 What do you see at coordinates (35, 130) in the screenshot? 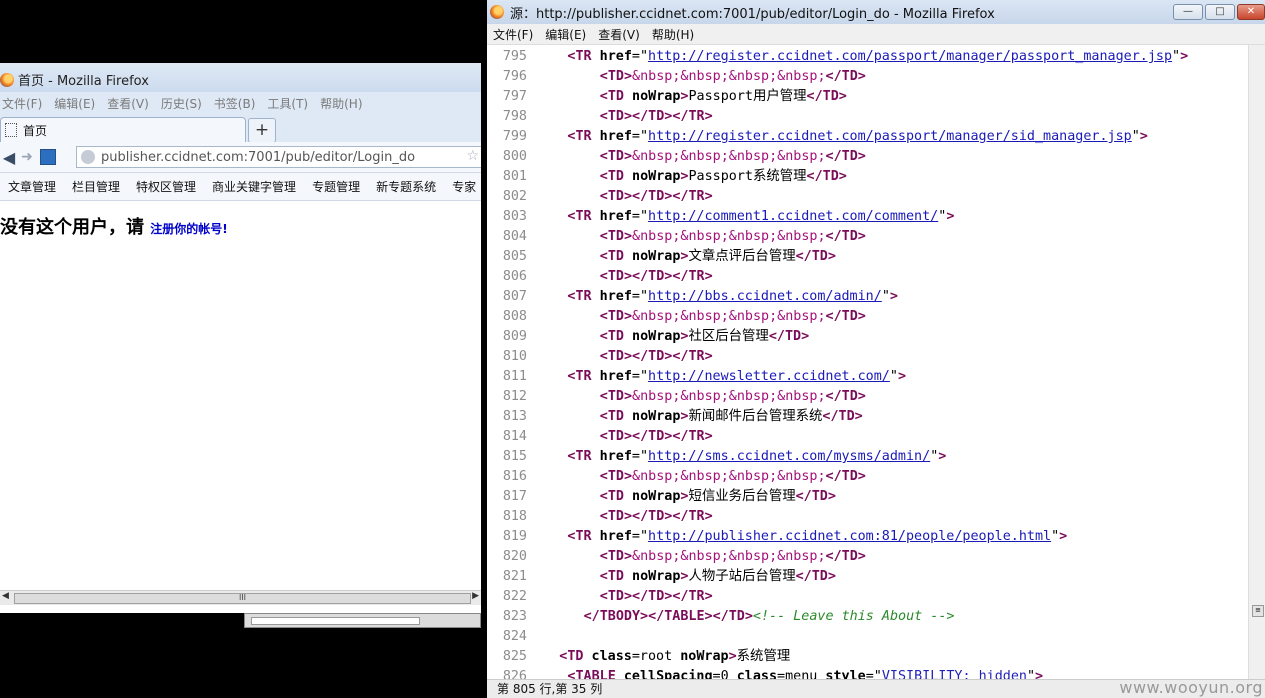
I see `tab-label: 首页` at bounding box center [35, 130].